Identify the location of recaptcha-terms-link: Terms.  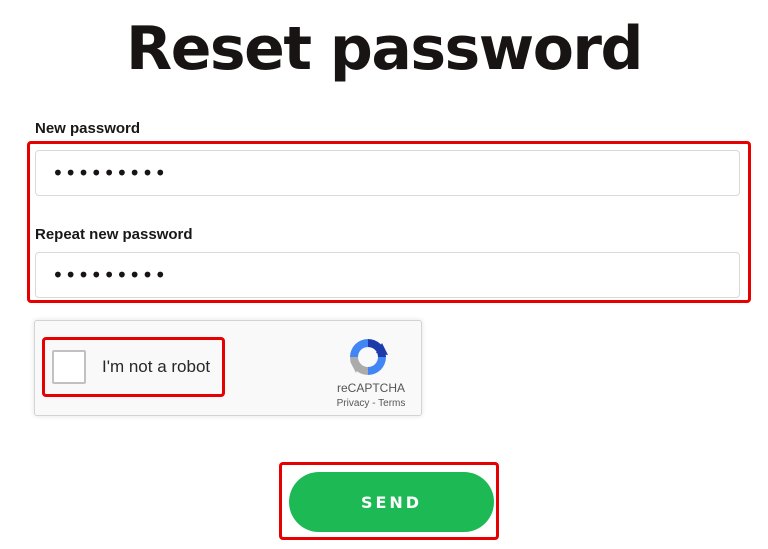
(391, 403).